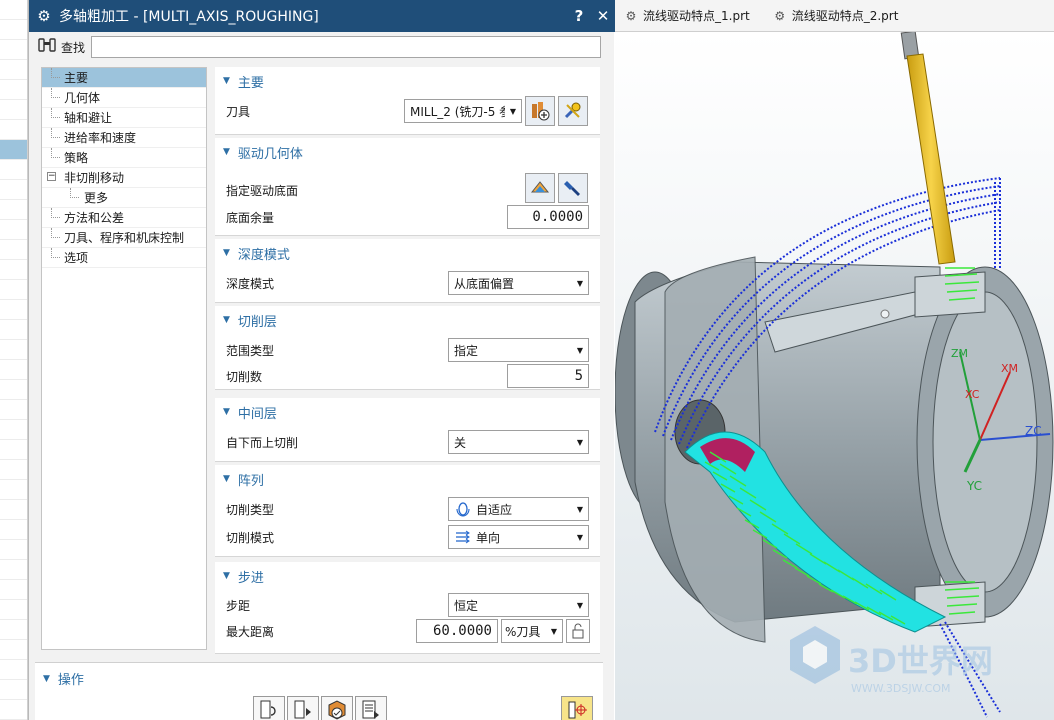 Image resolution: width=1054 pixels, height=720 pixels. Describe the element at coordinates (124, 78) in the screenshot. I see `nav-item-main: 主要` at that location.